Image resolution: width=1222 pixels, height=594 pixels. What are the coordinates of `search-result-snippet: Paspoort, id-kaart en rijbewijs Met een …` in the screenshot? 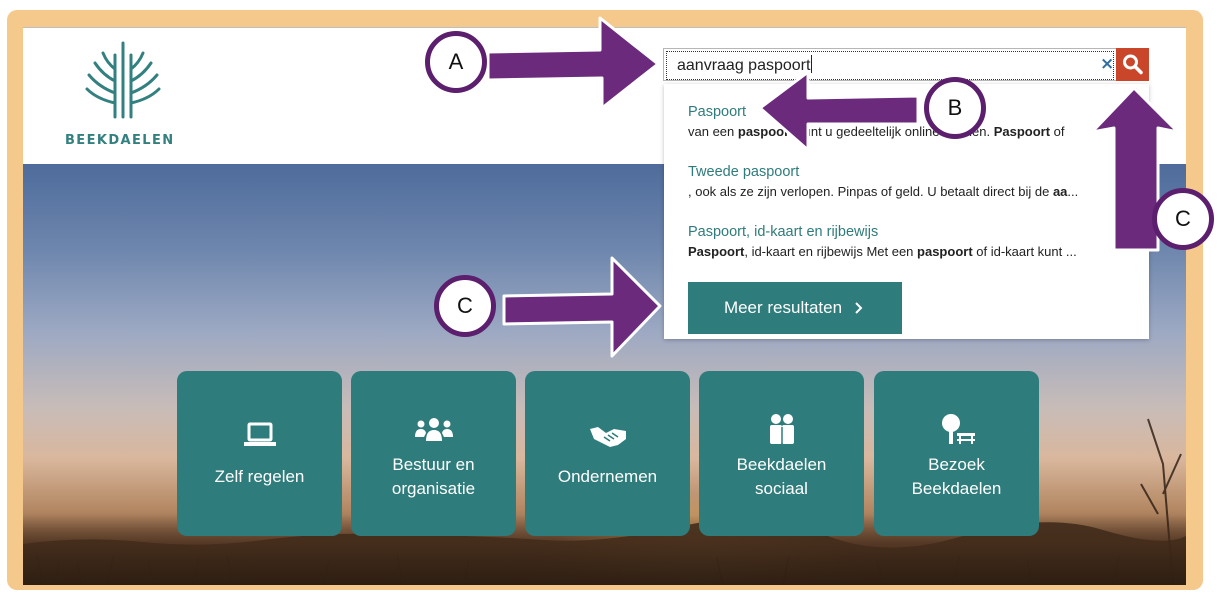 It's located at (908, 251).